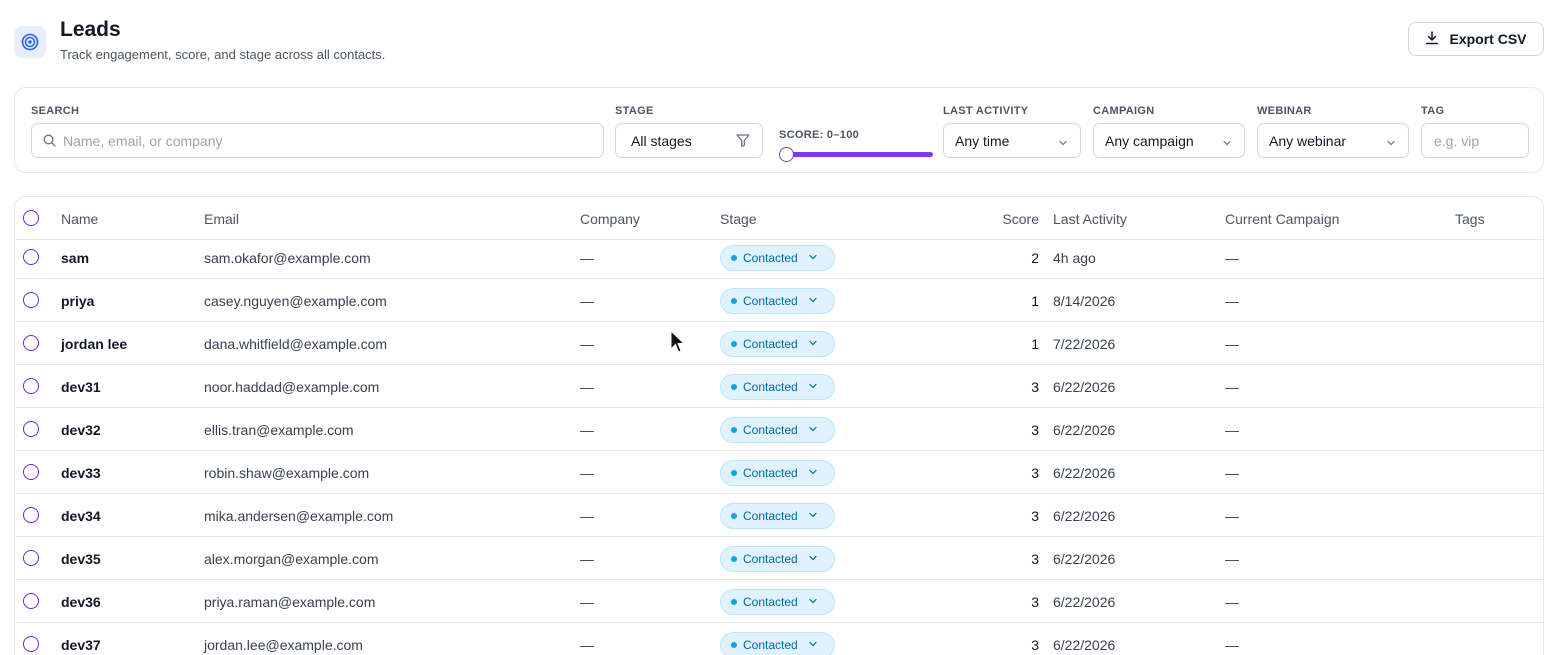 The height and width of the screenshot is (655, 1568). I want to click on search-icon, so click(49, 140).